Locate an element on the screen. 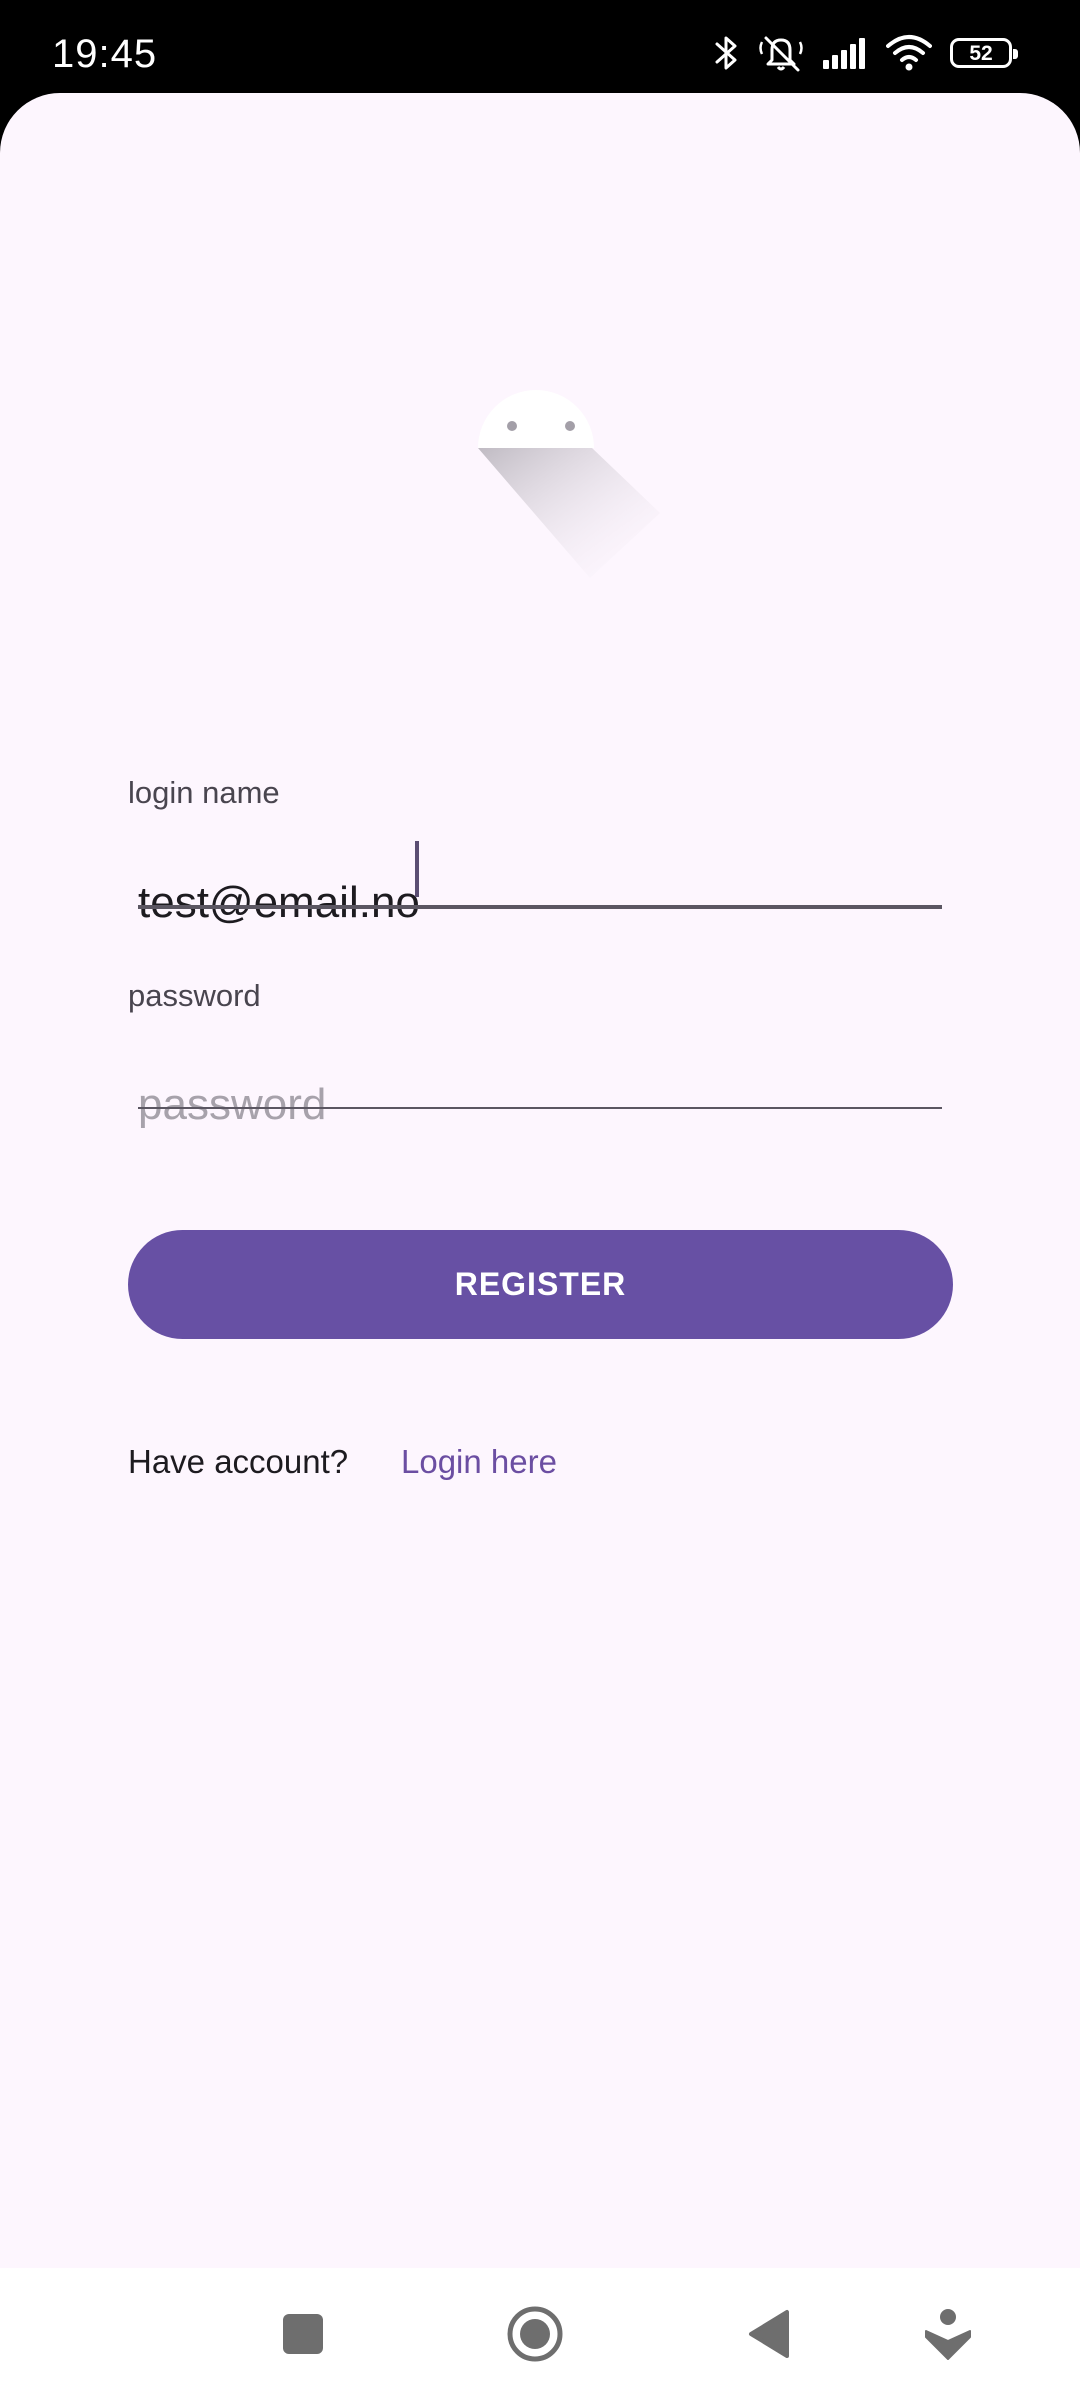 The image size is (1080, 2400). battery-level: 52 is located at coordinates (981, 53).